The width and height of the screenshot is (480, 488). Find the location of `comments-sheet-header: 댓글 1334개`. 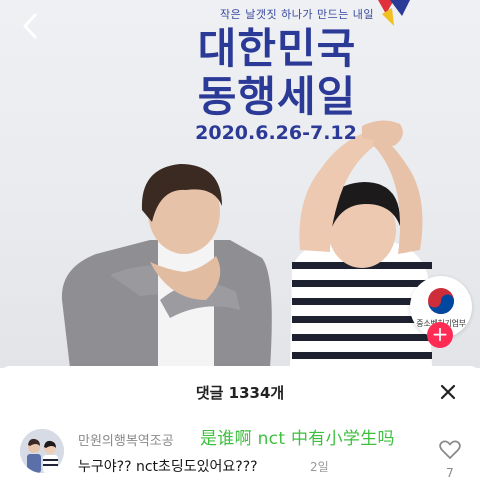

comments-sheet-header: 댓글 1334개 is located at coordinates (240, 392).